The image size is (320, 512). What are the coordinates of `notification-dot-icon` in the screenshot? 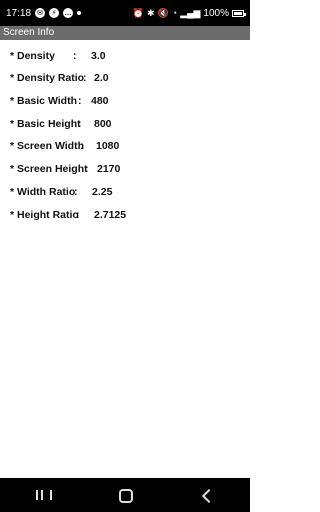 It's located at (79, 13).